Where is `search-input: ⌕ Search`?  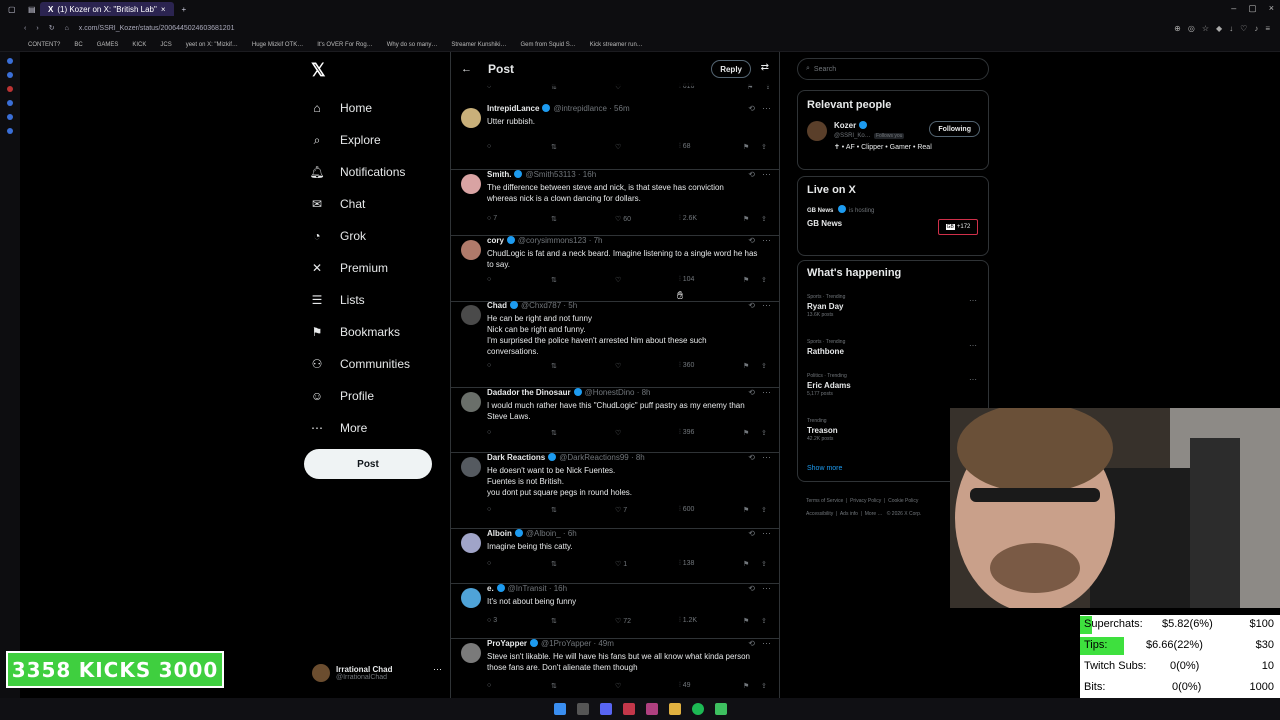 search-input: ⌕ Search is located at coordinates (893, 69).